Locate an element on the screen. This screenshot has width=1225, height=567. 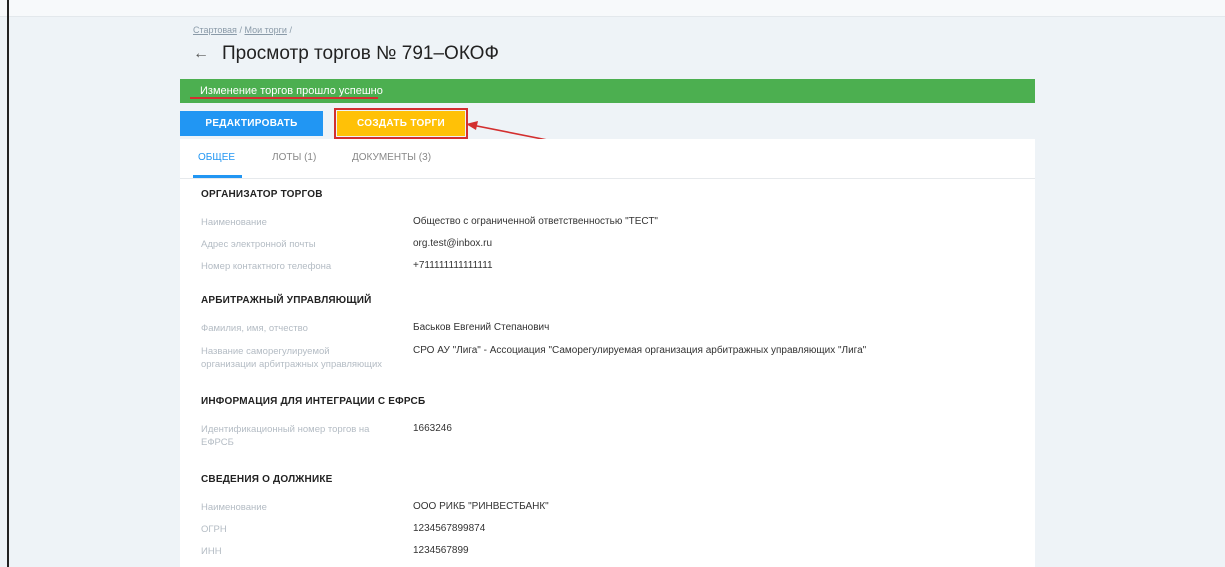
organizer-phone-value: +711111111111111 is located at coordinates (453, 265).